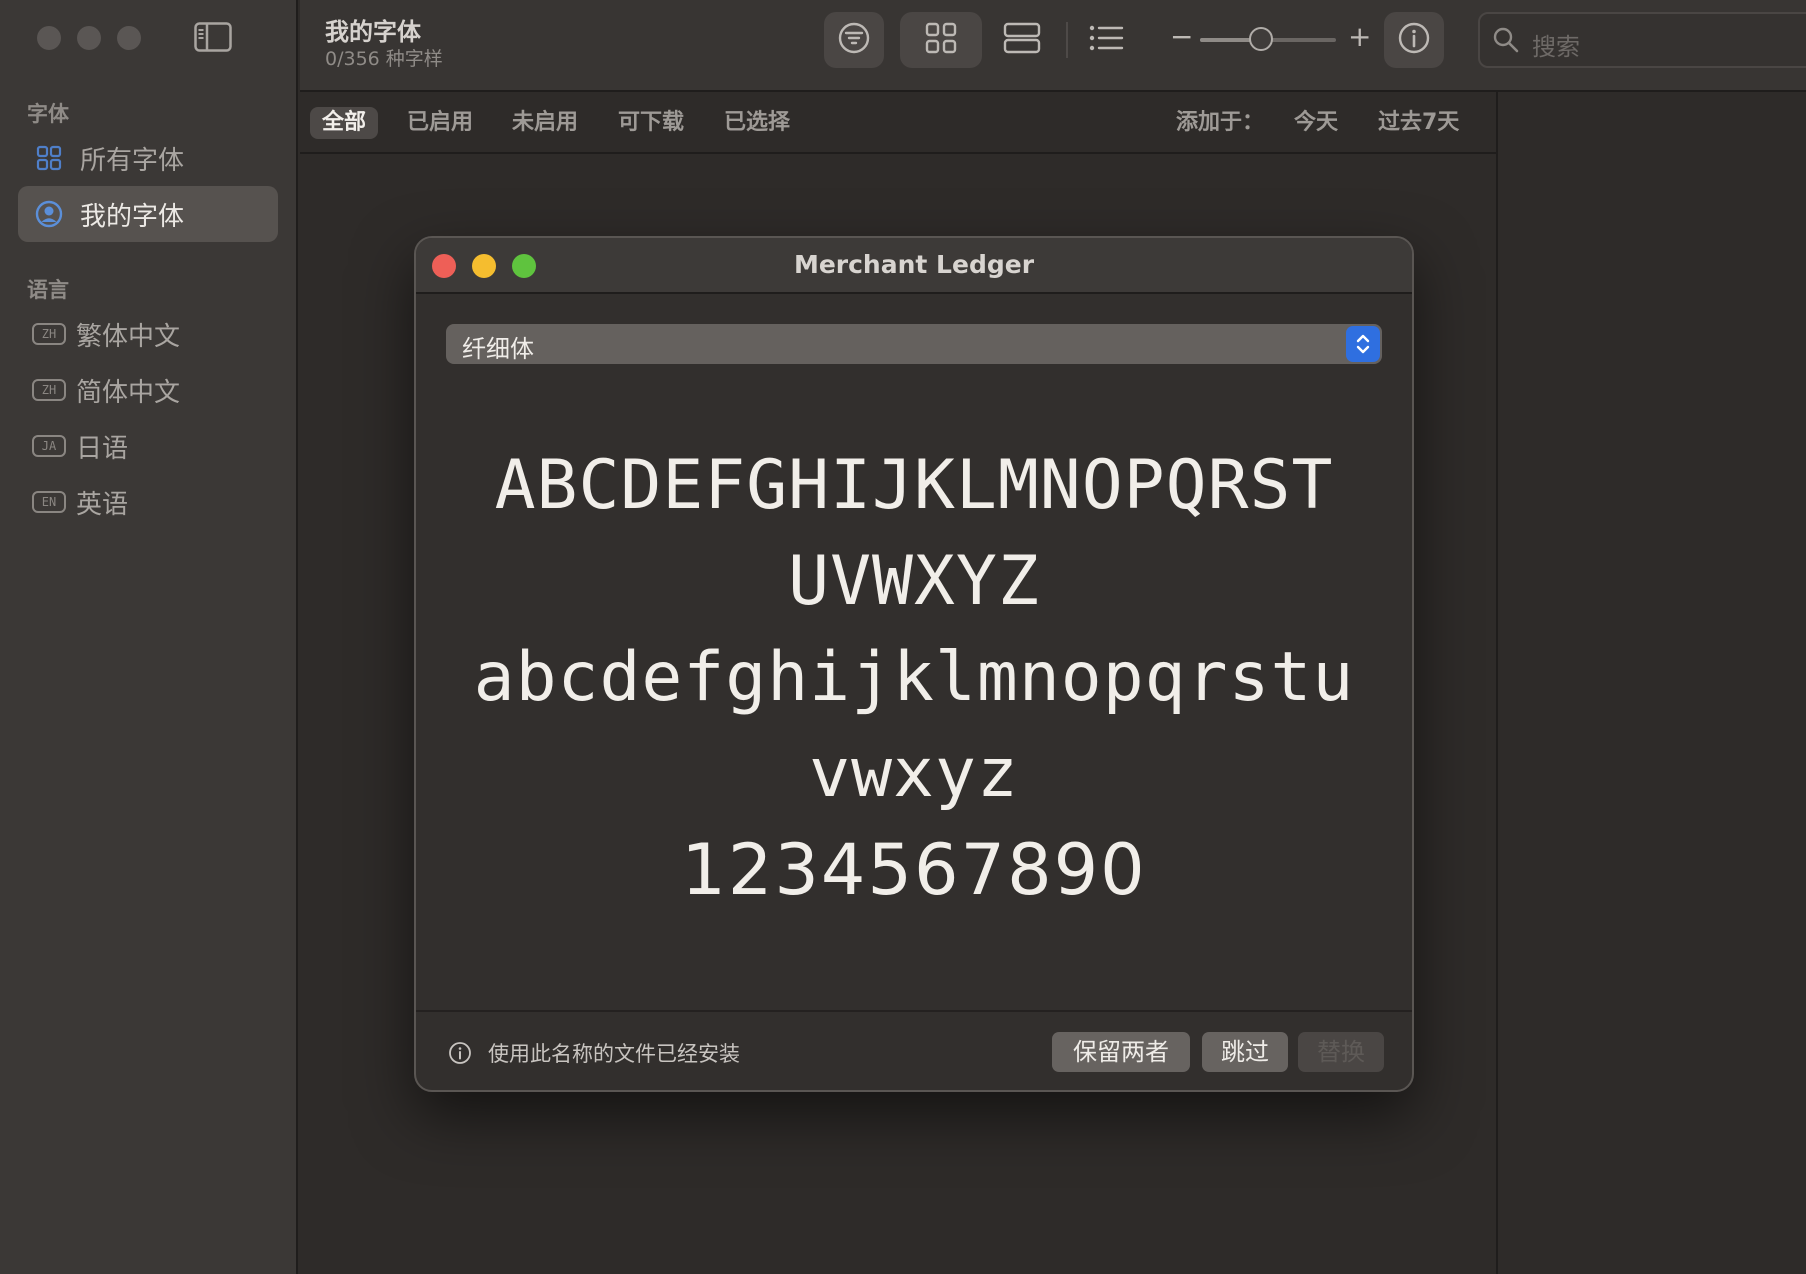  Describe the element at coordinates (498, 349) in the screenshot. I see `selected-style: 纤细体` at that location.